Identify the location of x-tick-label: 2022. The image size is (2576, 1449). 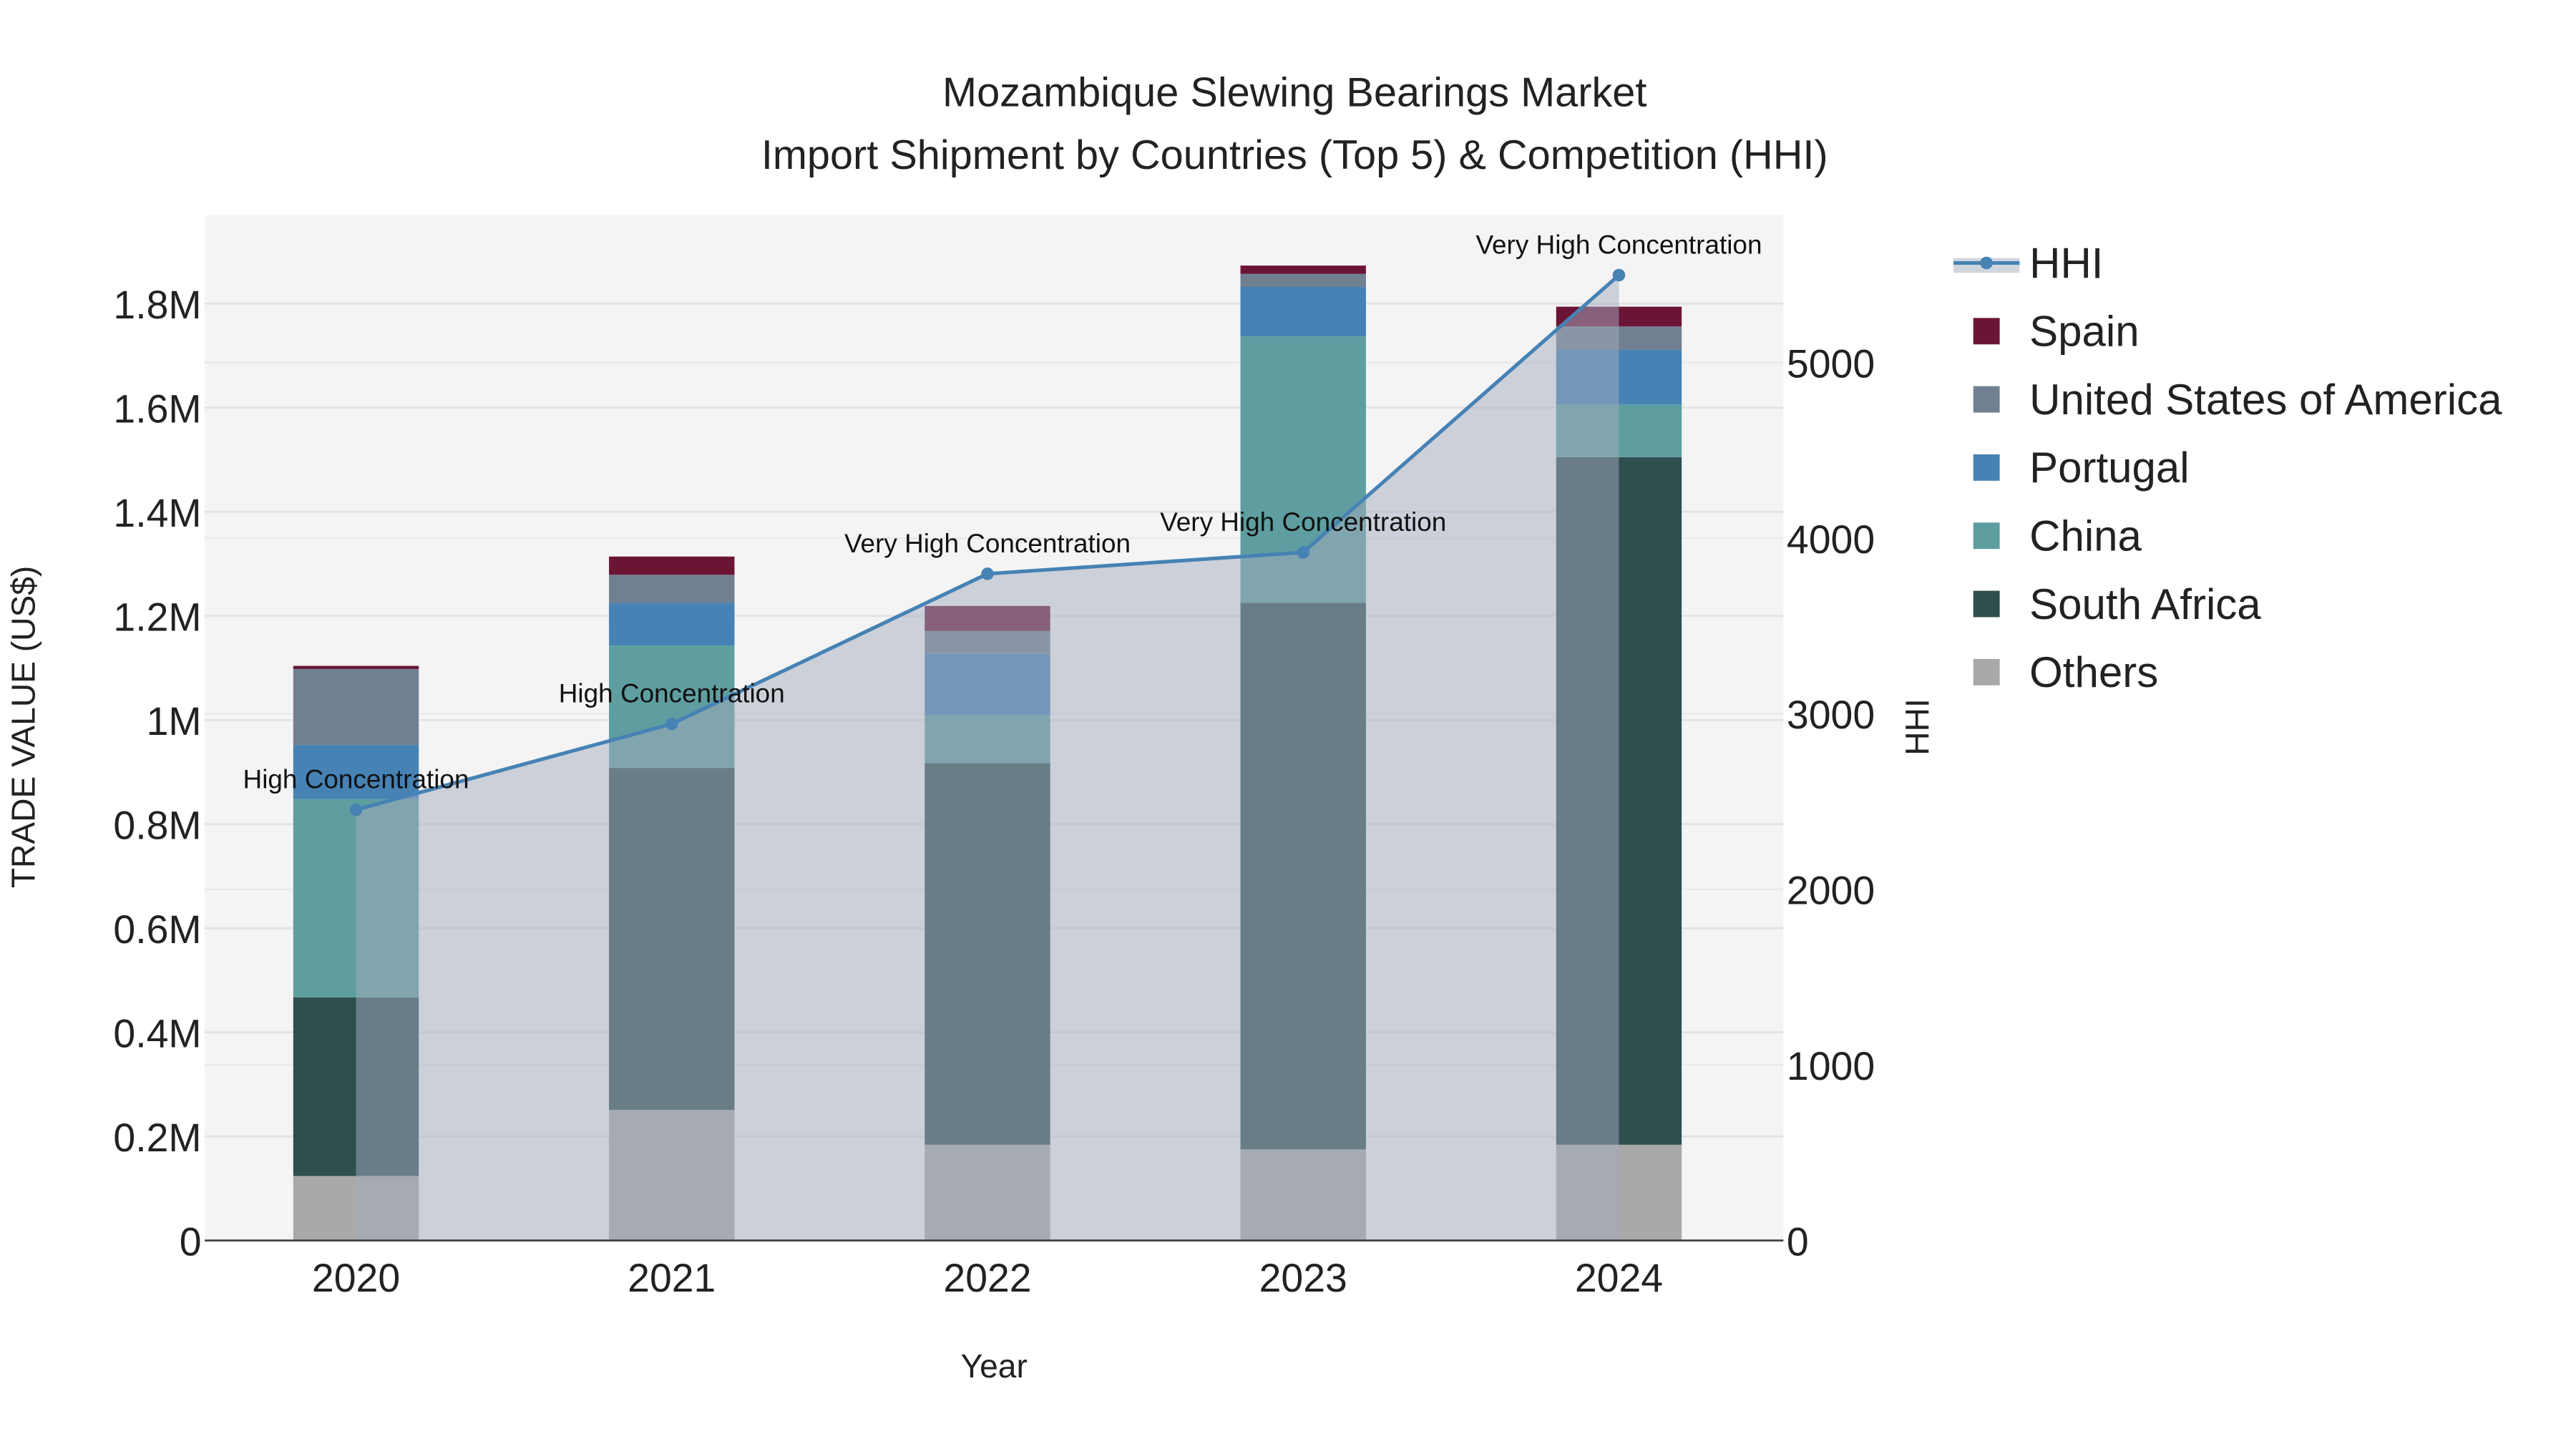
(987, 1278).